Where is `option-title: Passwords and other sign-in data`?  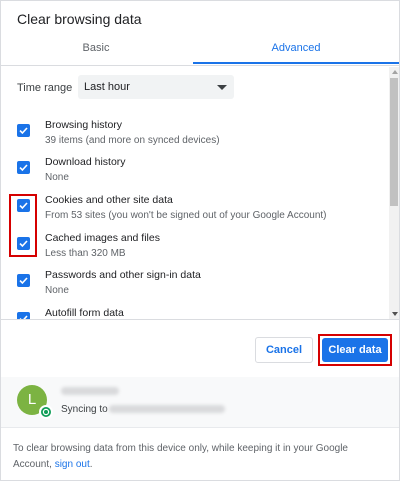
option-title: Passwords and other sign-in data is located at coordinates (123, 275).